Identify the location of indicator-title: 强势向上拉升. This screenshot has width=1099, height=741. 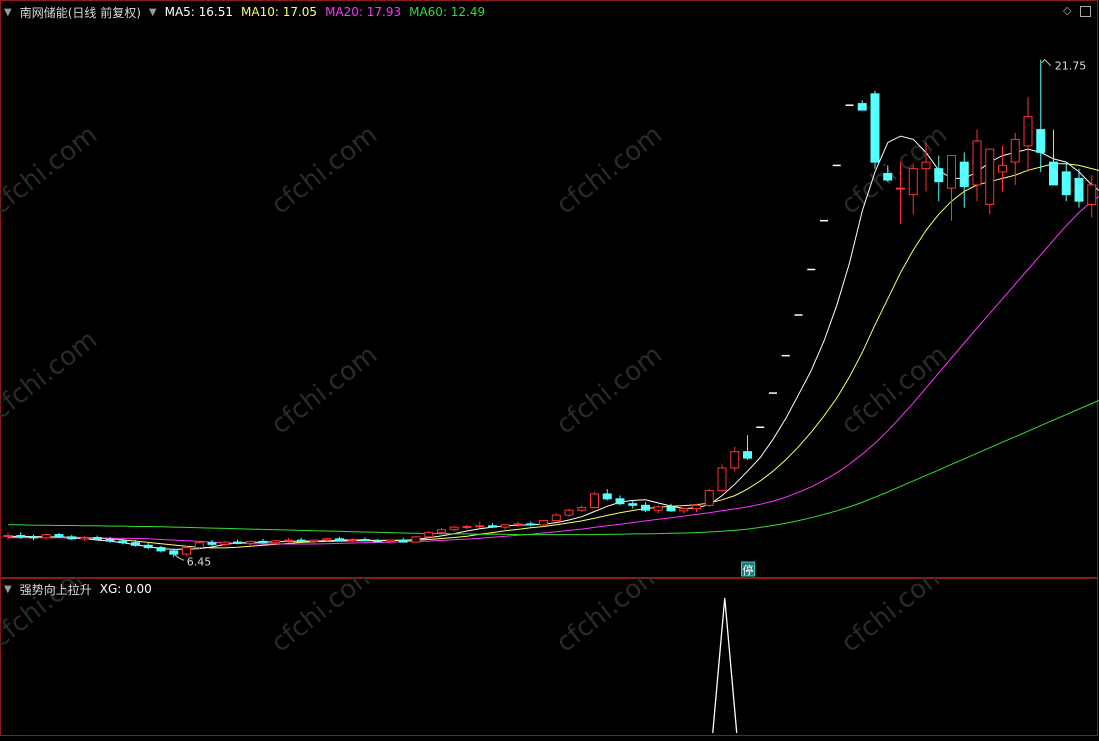
(56, 589).